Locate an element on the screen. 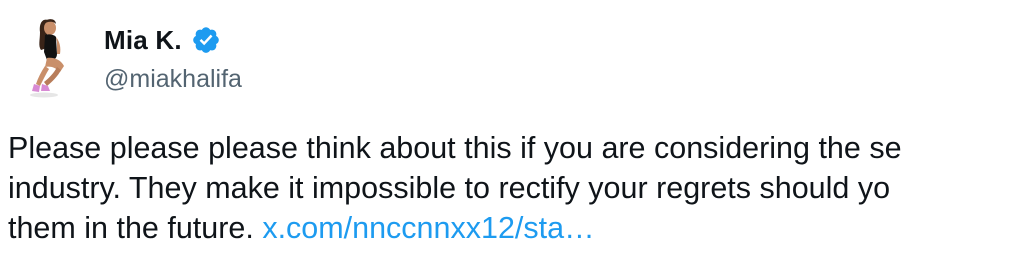 This screenshot has height=256, width=1024. avatar-image is located at coordinates (47, 58).